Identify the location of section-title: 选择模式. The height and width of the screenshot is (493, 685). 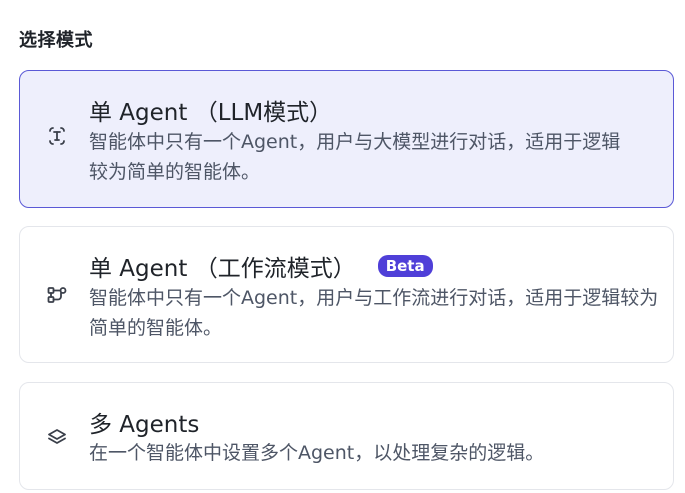
(56, 40).